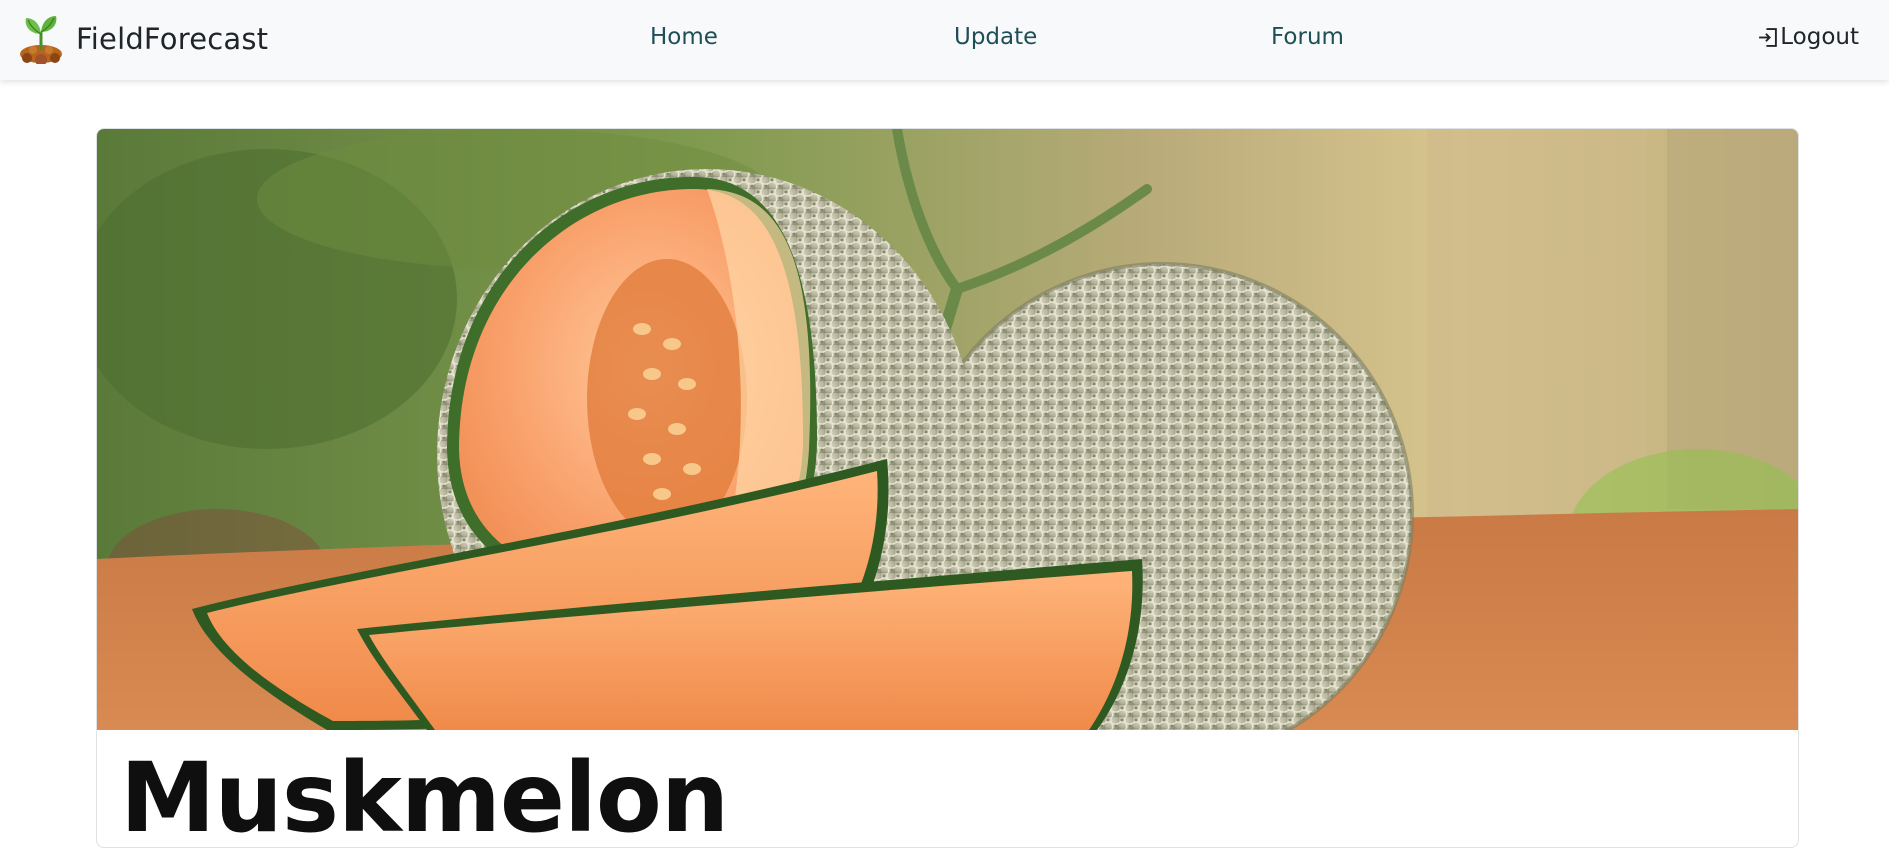  I want to click on logout-button: Logout, so click(1808, 37).